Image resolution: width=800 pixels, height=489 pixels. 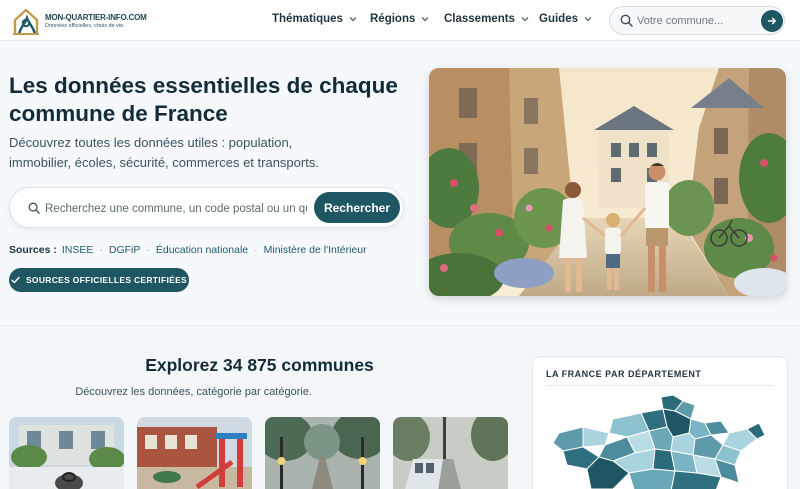 I want to click on nav-guides: Guides, so click(x=565, y=19).